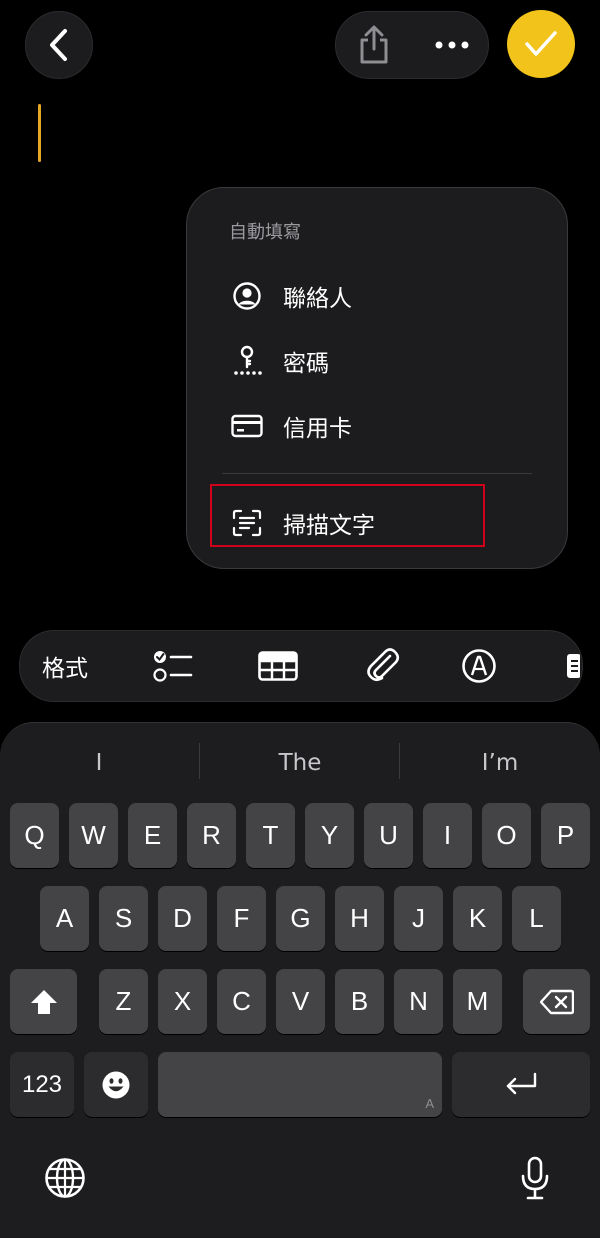  Describe the element at coordinates (300, 918) in the screenshot. I see `key-g: G` at that location.